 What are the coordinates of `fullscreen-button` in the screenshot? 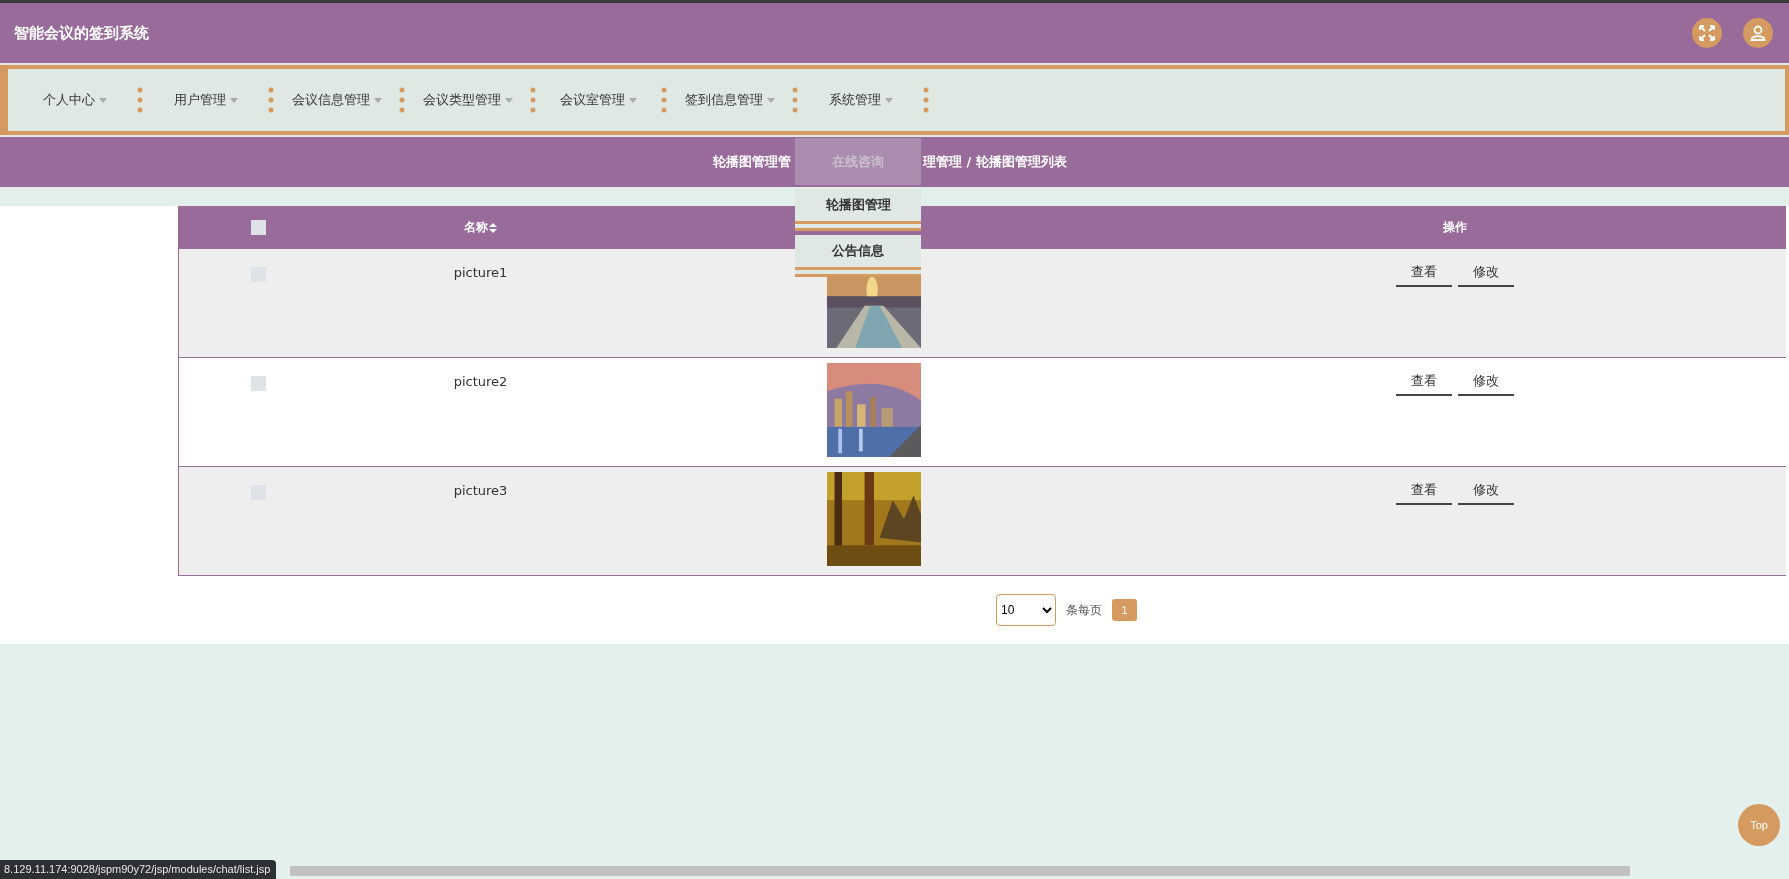 It's located at (1707, 33).